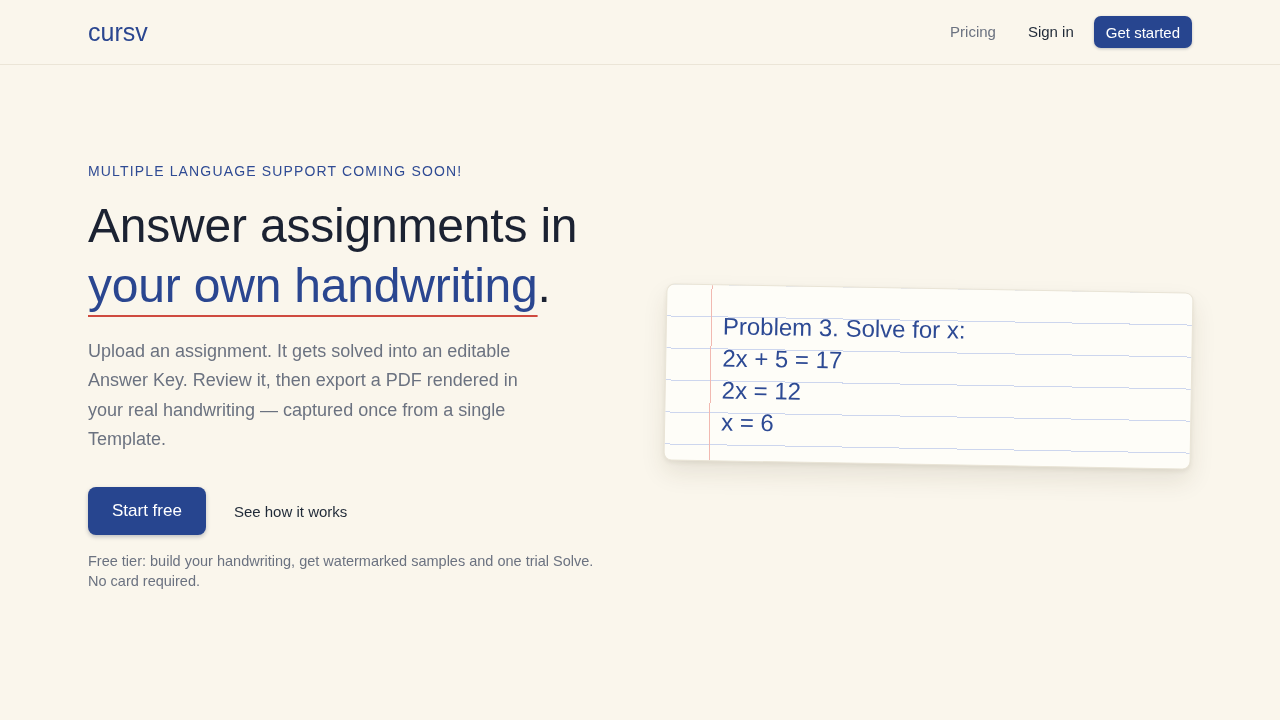  I want to click on see-how-it-works-link: See how it works, so click(290, 511).